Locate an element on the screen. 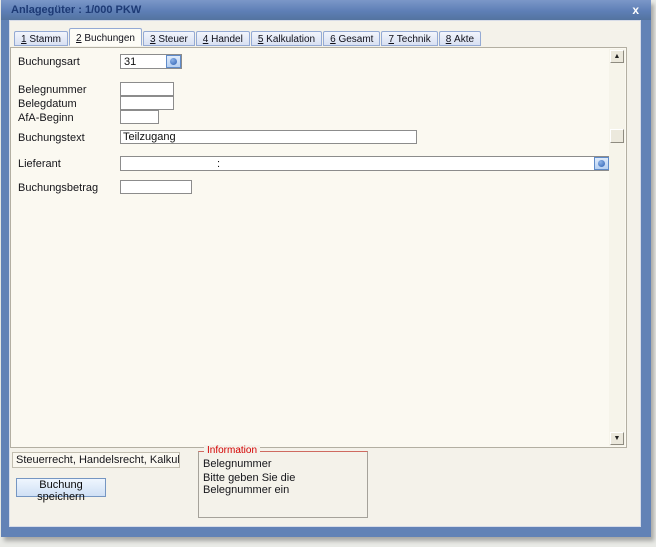  buchungsart-label: Buchungsart is located at coordinates (49, 62).